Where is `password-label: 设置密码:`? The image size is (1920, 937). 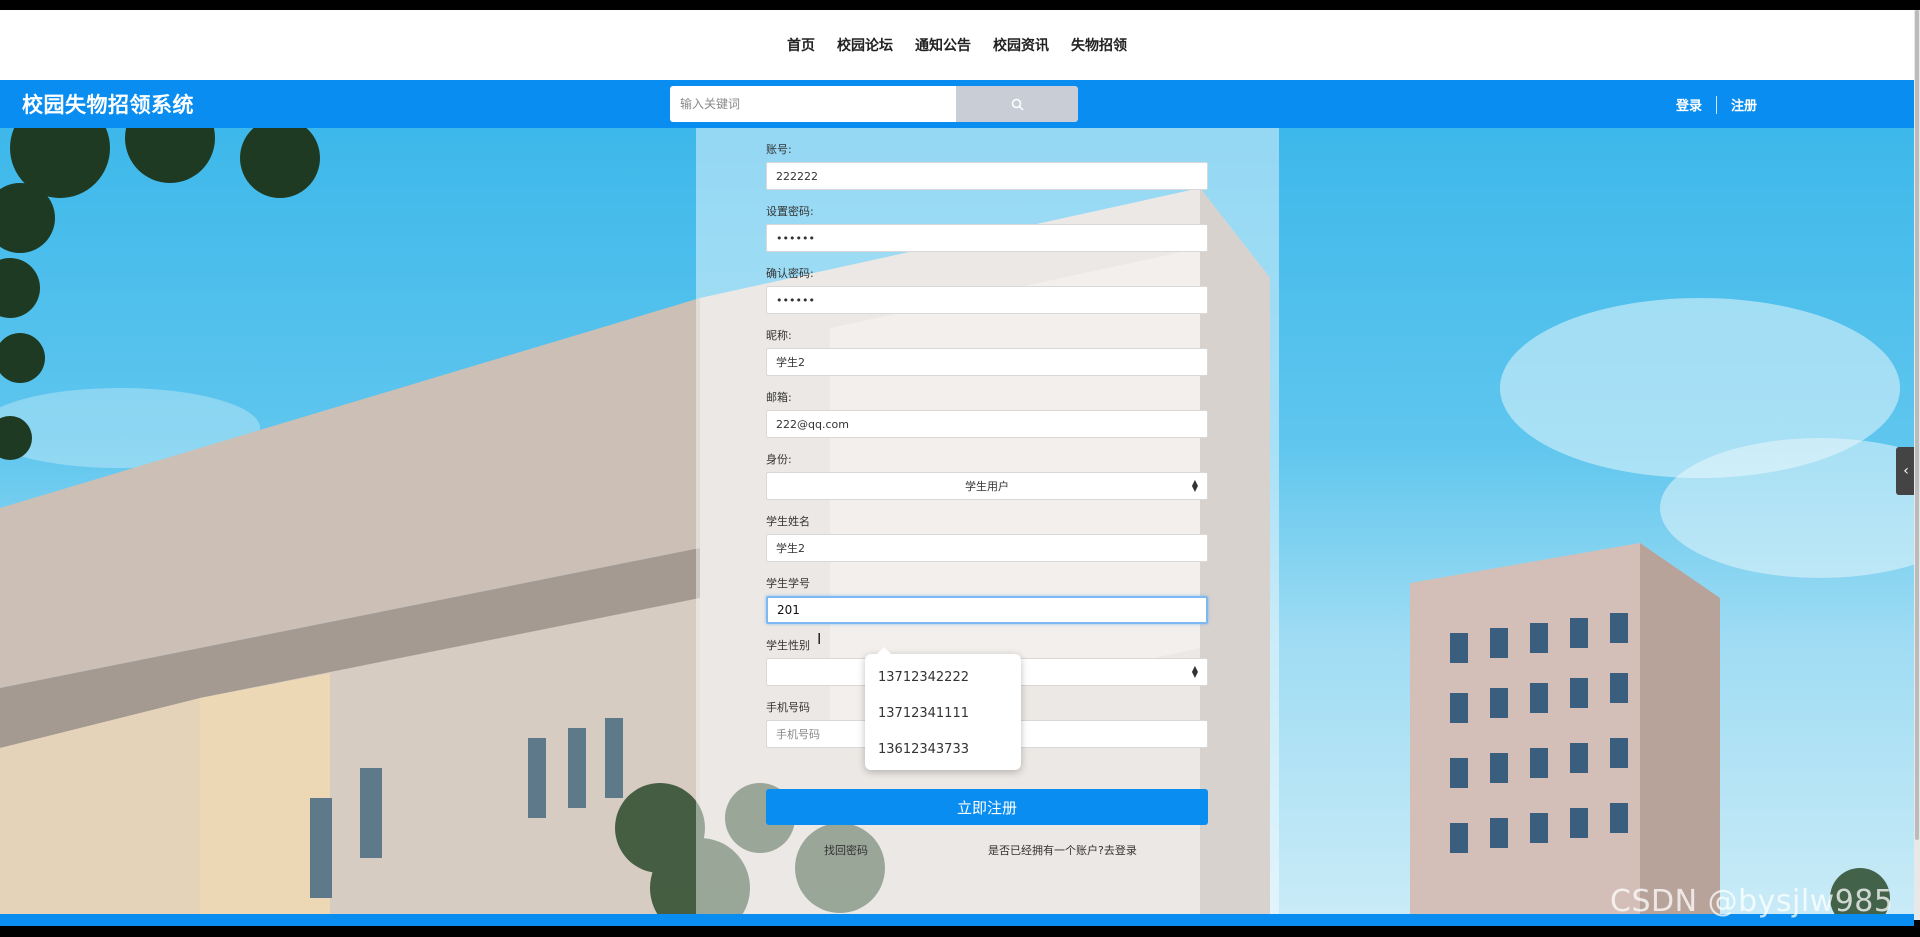
password-label: 设置密码: is located at coordinates (790, 211).